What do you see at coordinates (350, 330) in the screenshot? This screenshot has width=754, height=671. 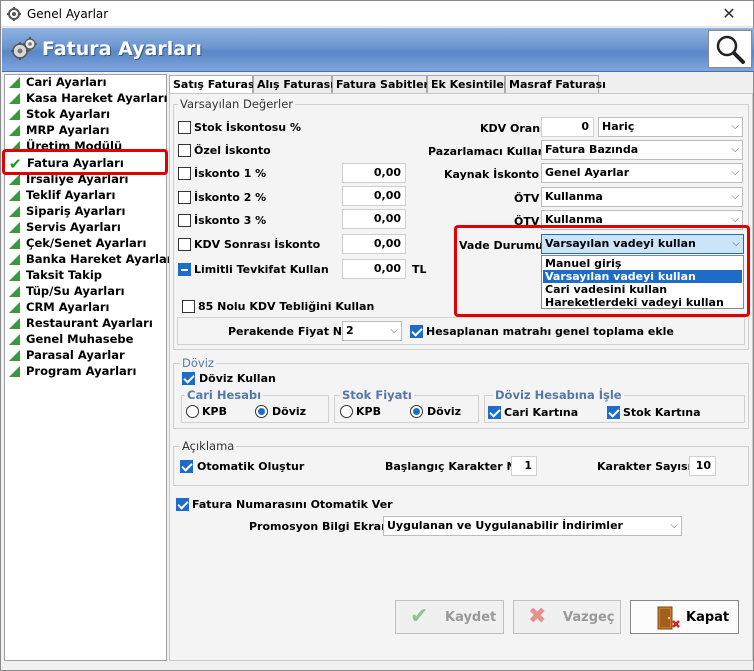 I see `perakende-value: 2` at bounding box center [350, 330].